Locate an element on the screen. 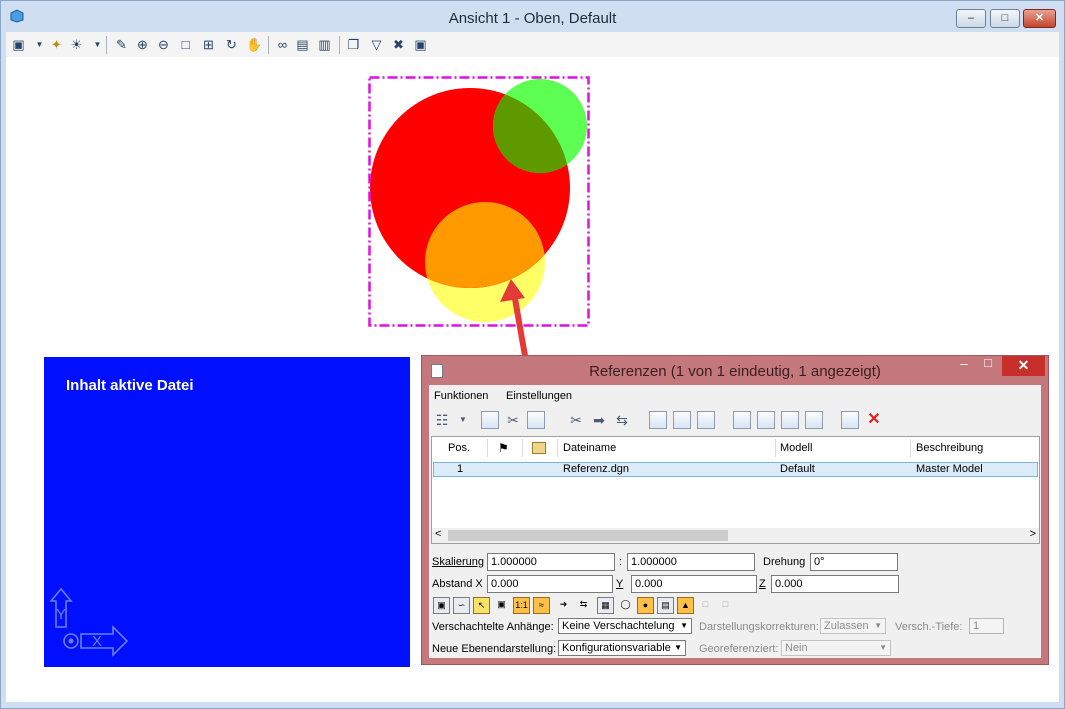 Image resolution: width=1065 pixels, height=709 pixels. zoom-out-icon: ⊖ is located at coordinates (163, 44).